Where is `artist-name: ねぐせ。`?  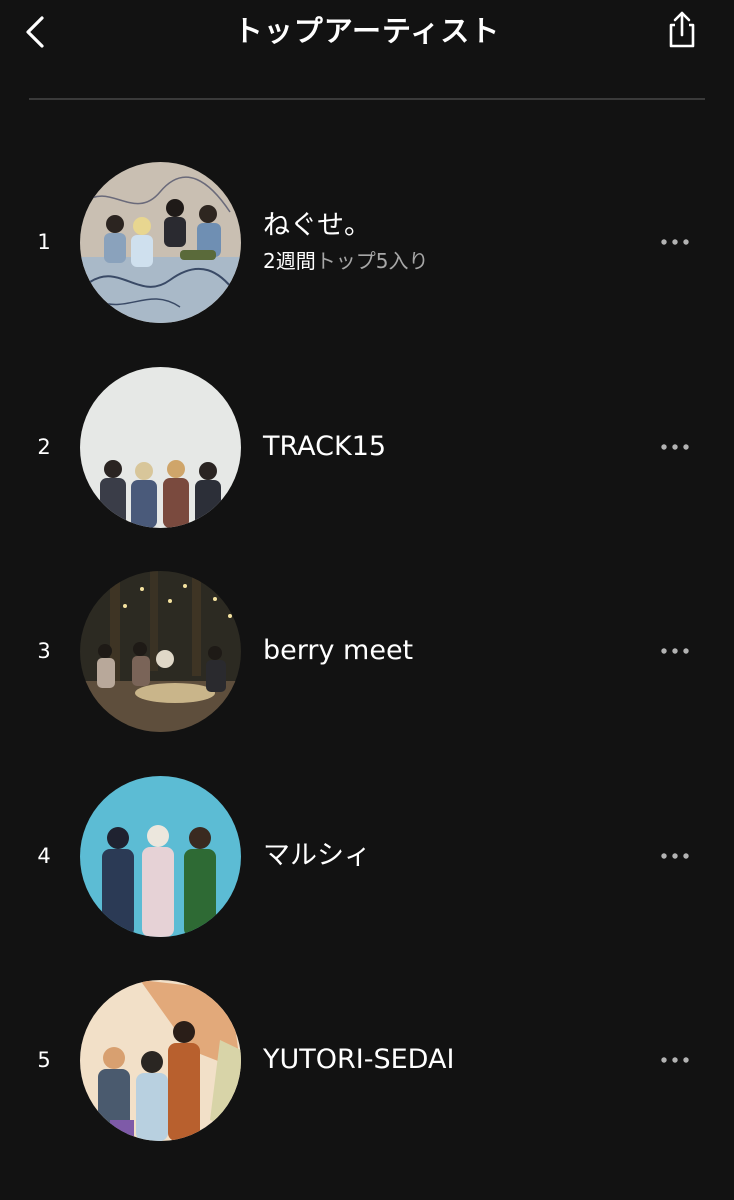 artist-name: ねぐせ。 is located at coordinates (317, 225).